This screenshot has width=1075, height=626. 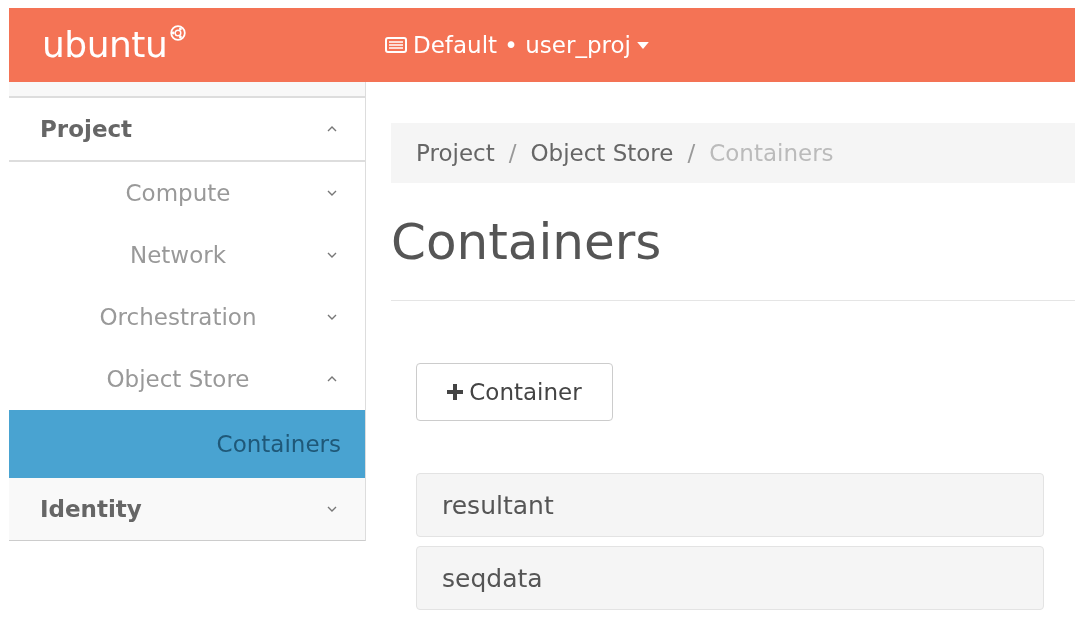 What do you see at coordinates (187, 255) in the screenshot?
I see `sidebar-item: Network` at bounding box center [187, 255].